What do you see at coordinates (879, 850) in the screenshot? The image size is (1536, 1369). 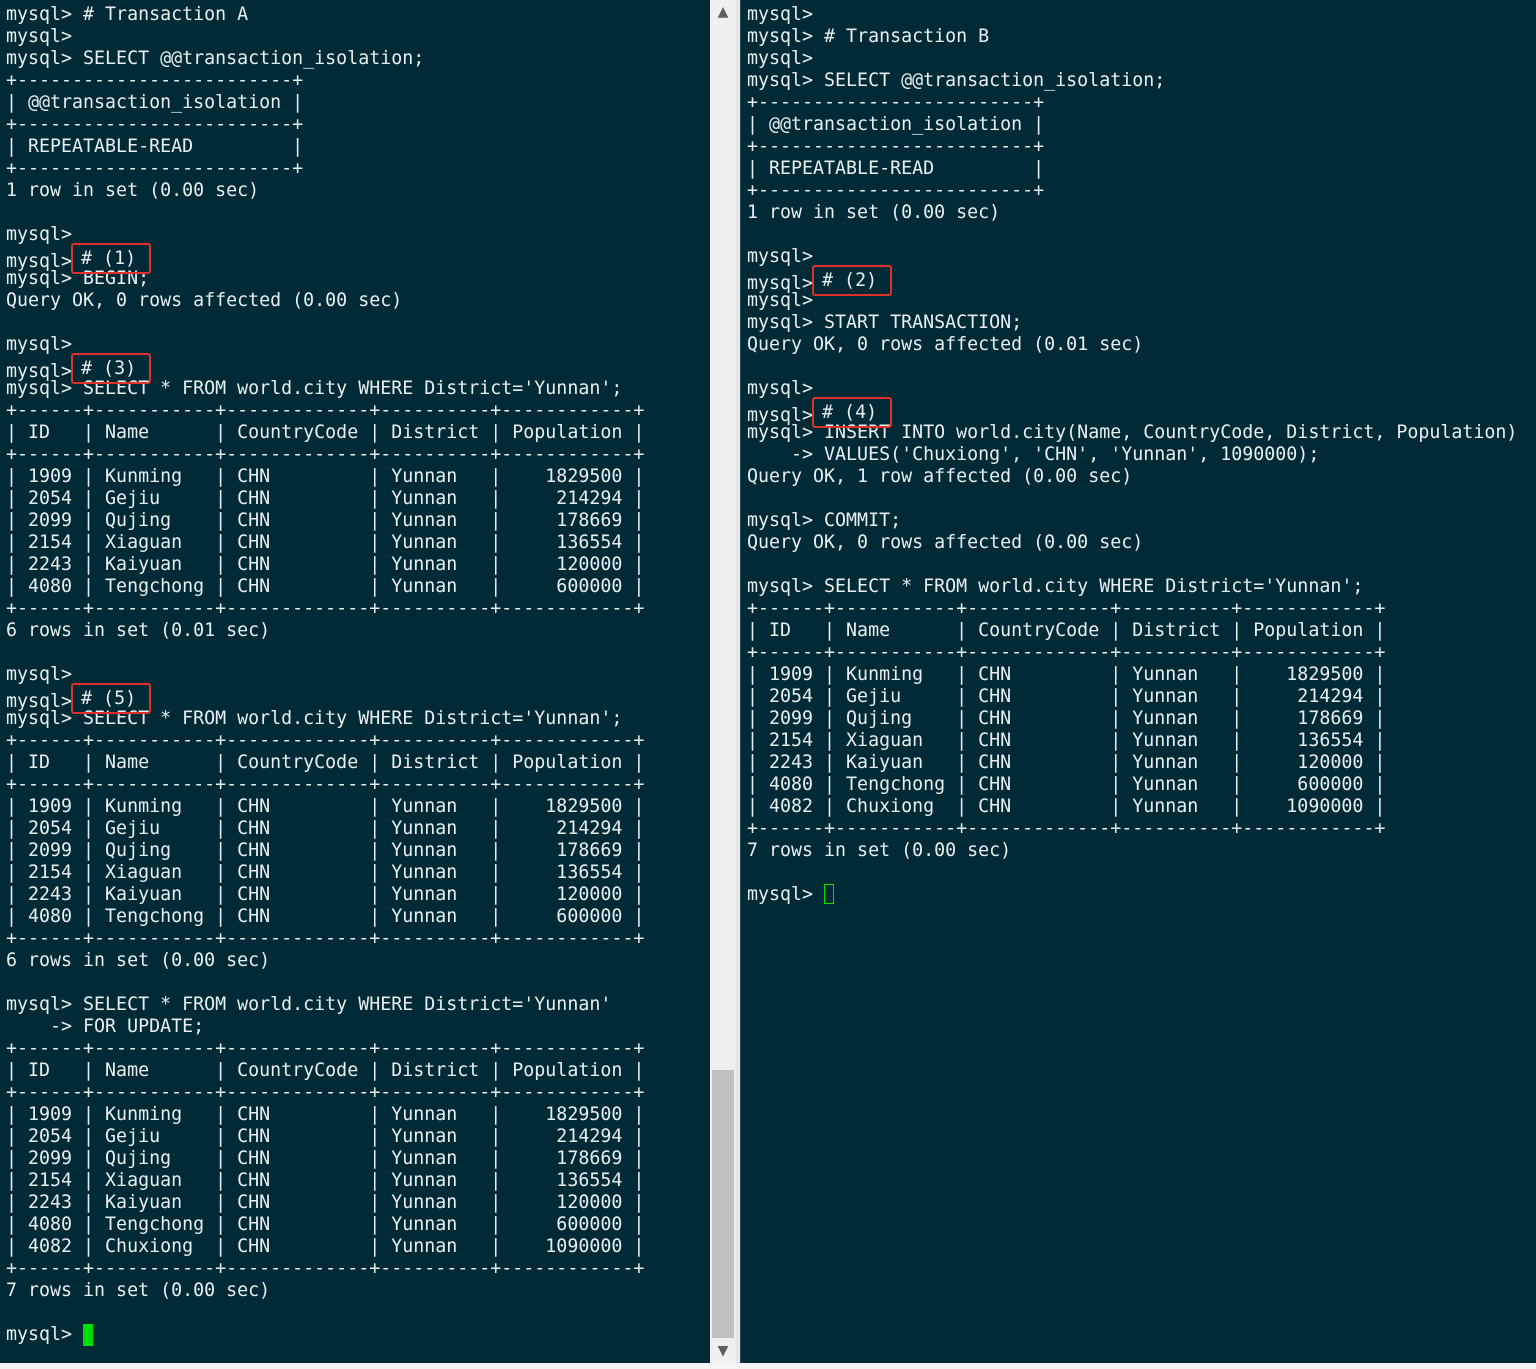 I see `terminal-line-text: 7 rows in set (0.00 sec)` at bounding box center [879, 850].